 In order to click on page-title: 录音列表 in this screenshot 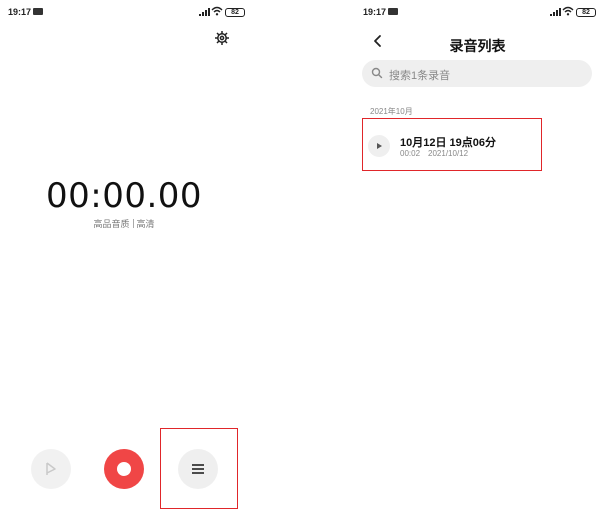, I will do `click(477, 46)`.